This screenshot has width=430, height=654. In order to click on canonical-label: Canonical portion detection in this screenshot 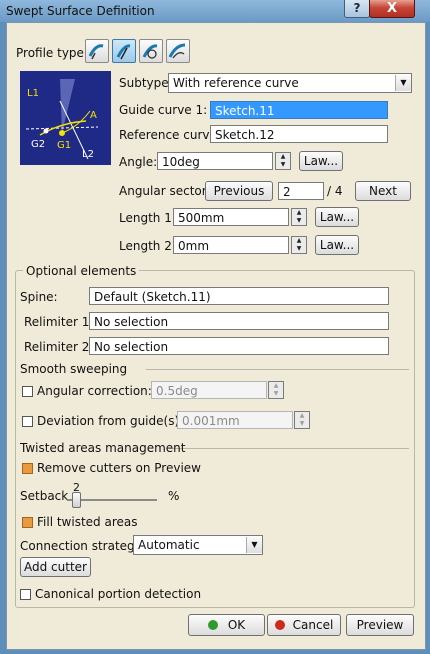, I will do `click(118, 594)`.